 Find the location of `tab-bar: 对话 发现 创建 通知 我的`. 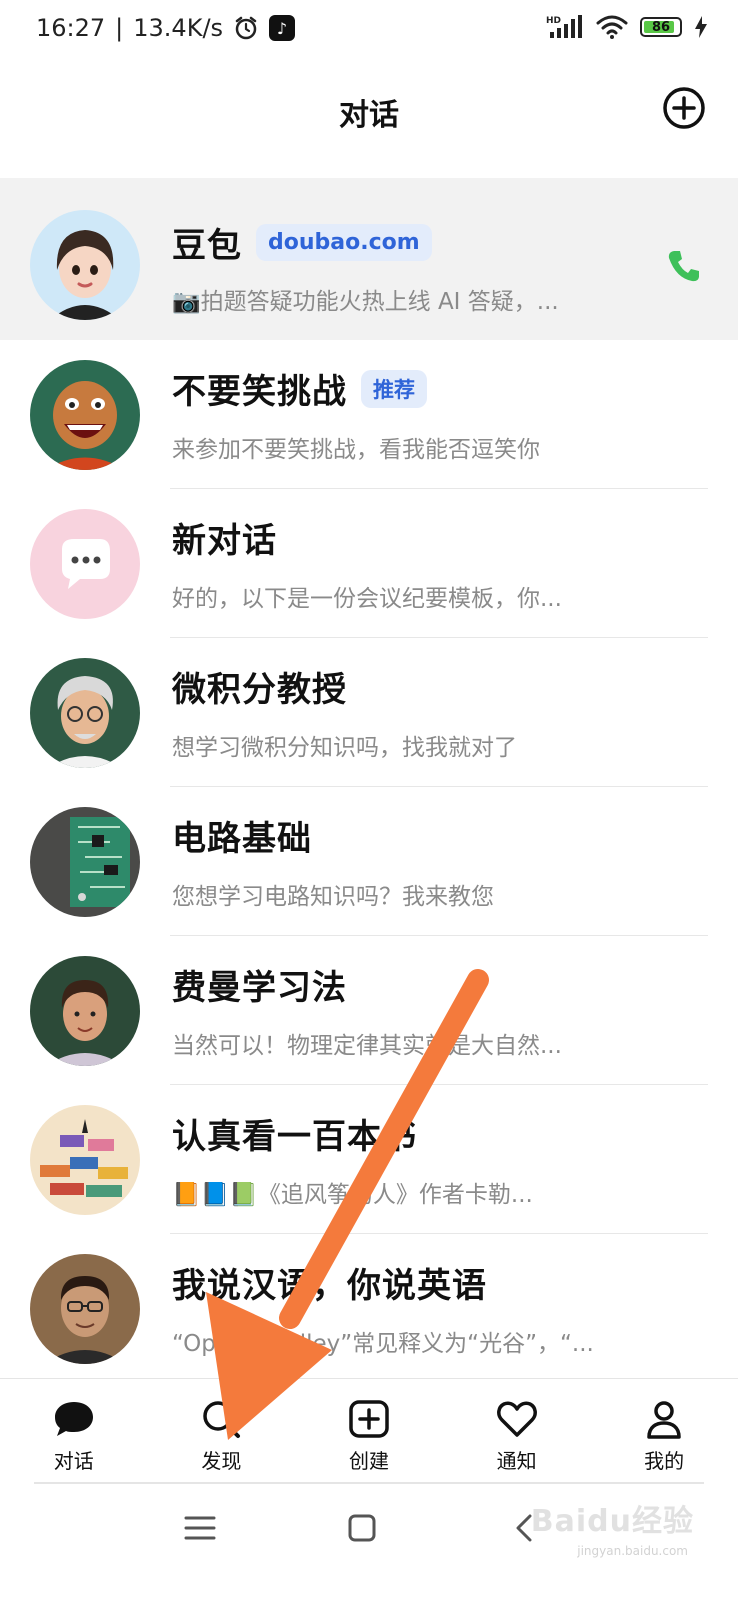

tab-bar: 对话 发现 创建 通知 我的 is located at coordinates (369, 1430).